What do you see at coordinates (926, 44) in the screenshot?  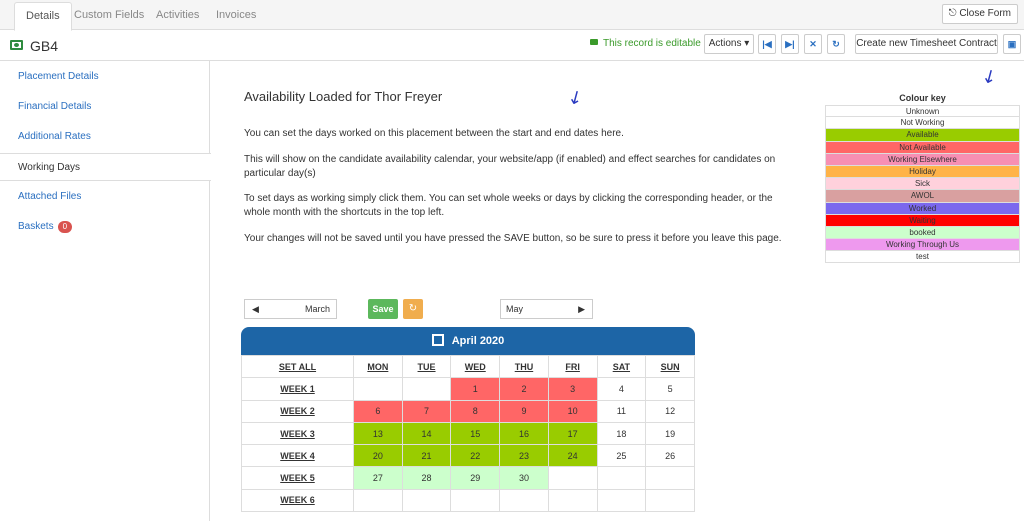 I see `create-timesheet-contract-button: Create new Timesheet Contract` at bounding box center [926, 44].